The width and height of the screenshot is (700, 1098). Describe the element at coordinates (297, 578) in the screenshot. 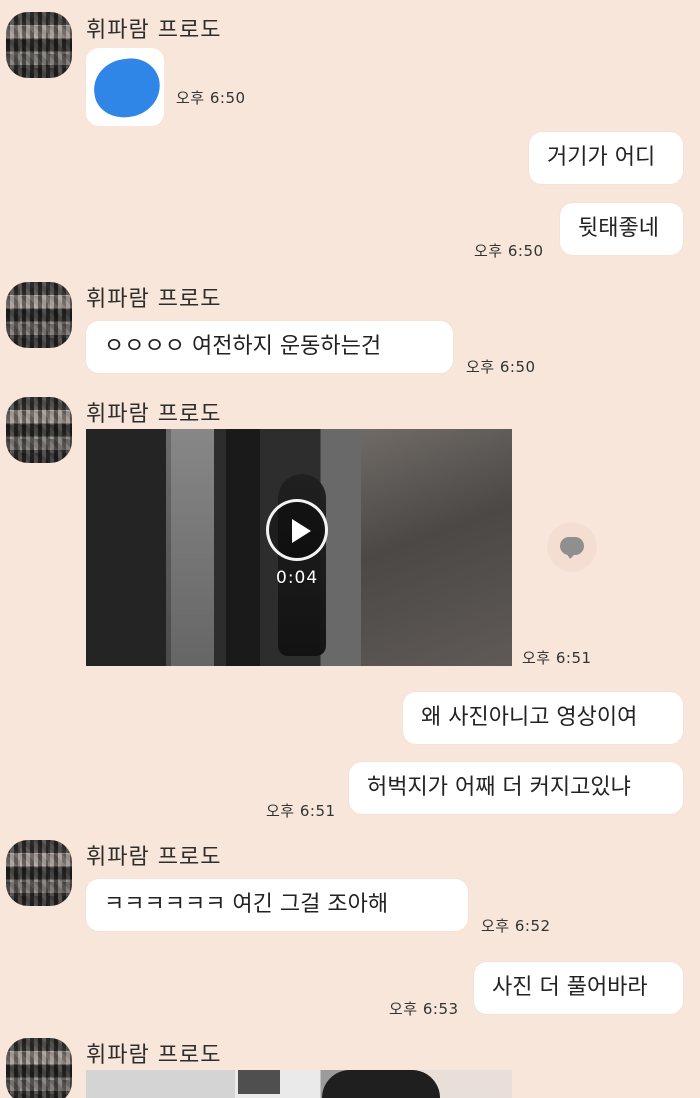

I see `video-duration: 0:04` at that location.